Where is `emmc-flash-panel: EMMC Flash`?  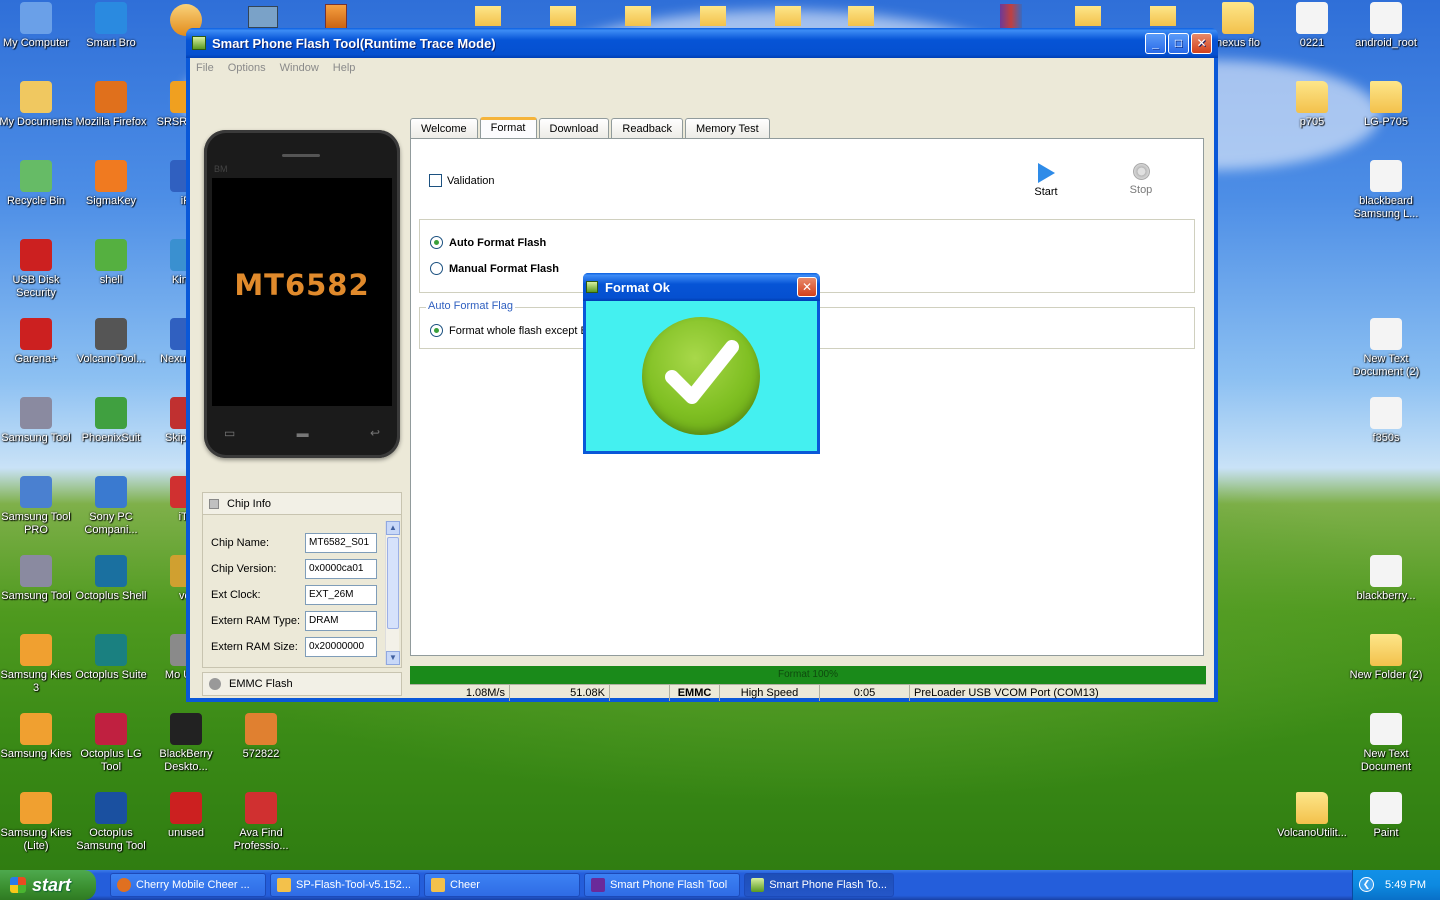
emmc-flash-panel: EMMC Flash is located at coordinates (302, 684).